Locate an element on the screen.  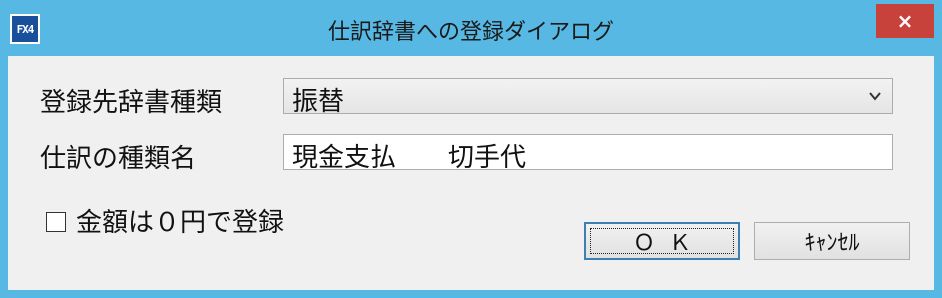
entry-type-name-field: 現金支払 切手代 is located at coordinates (588, 153).